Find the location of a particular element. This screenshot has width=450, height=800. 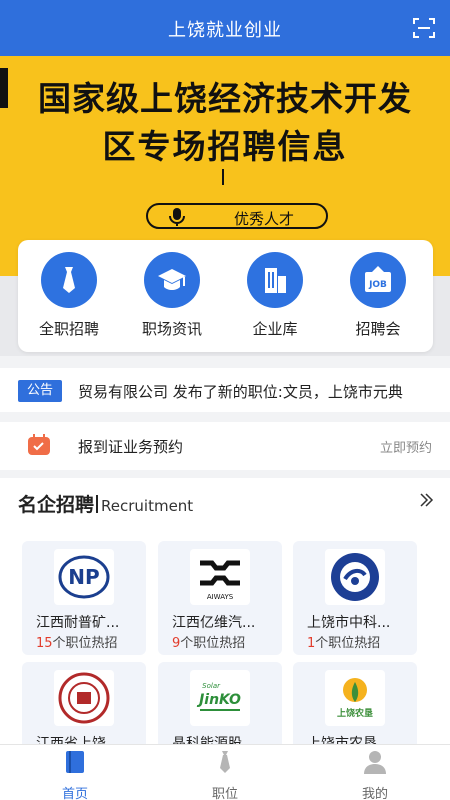

svg-text: 上饶农垦 is located at coordinates (355, 713).